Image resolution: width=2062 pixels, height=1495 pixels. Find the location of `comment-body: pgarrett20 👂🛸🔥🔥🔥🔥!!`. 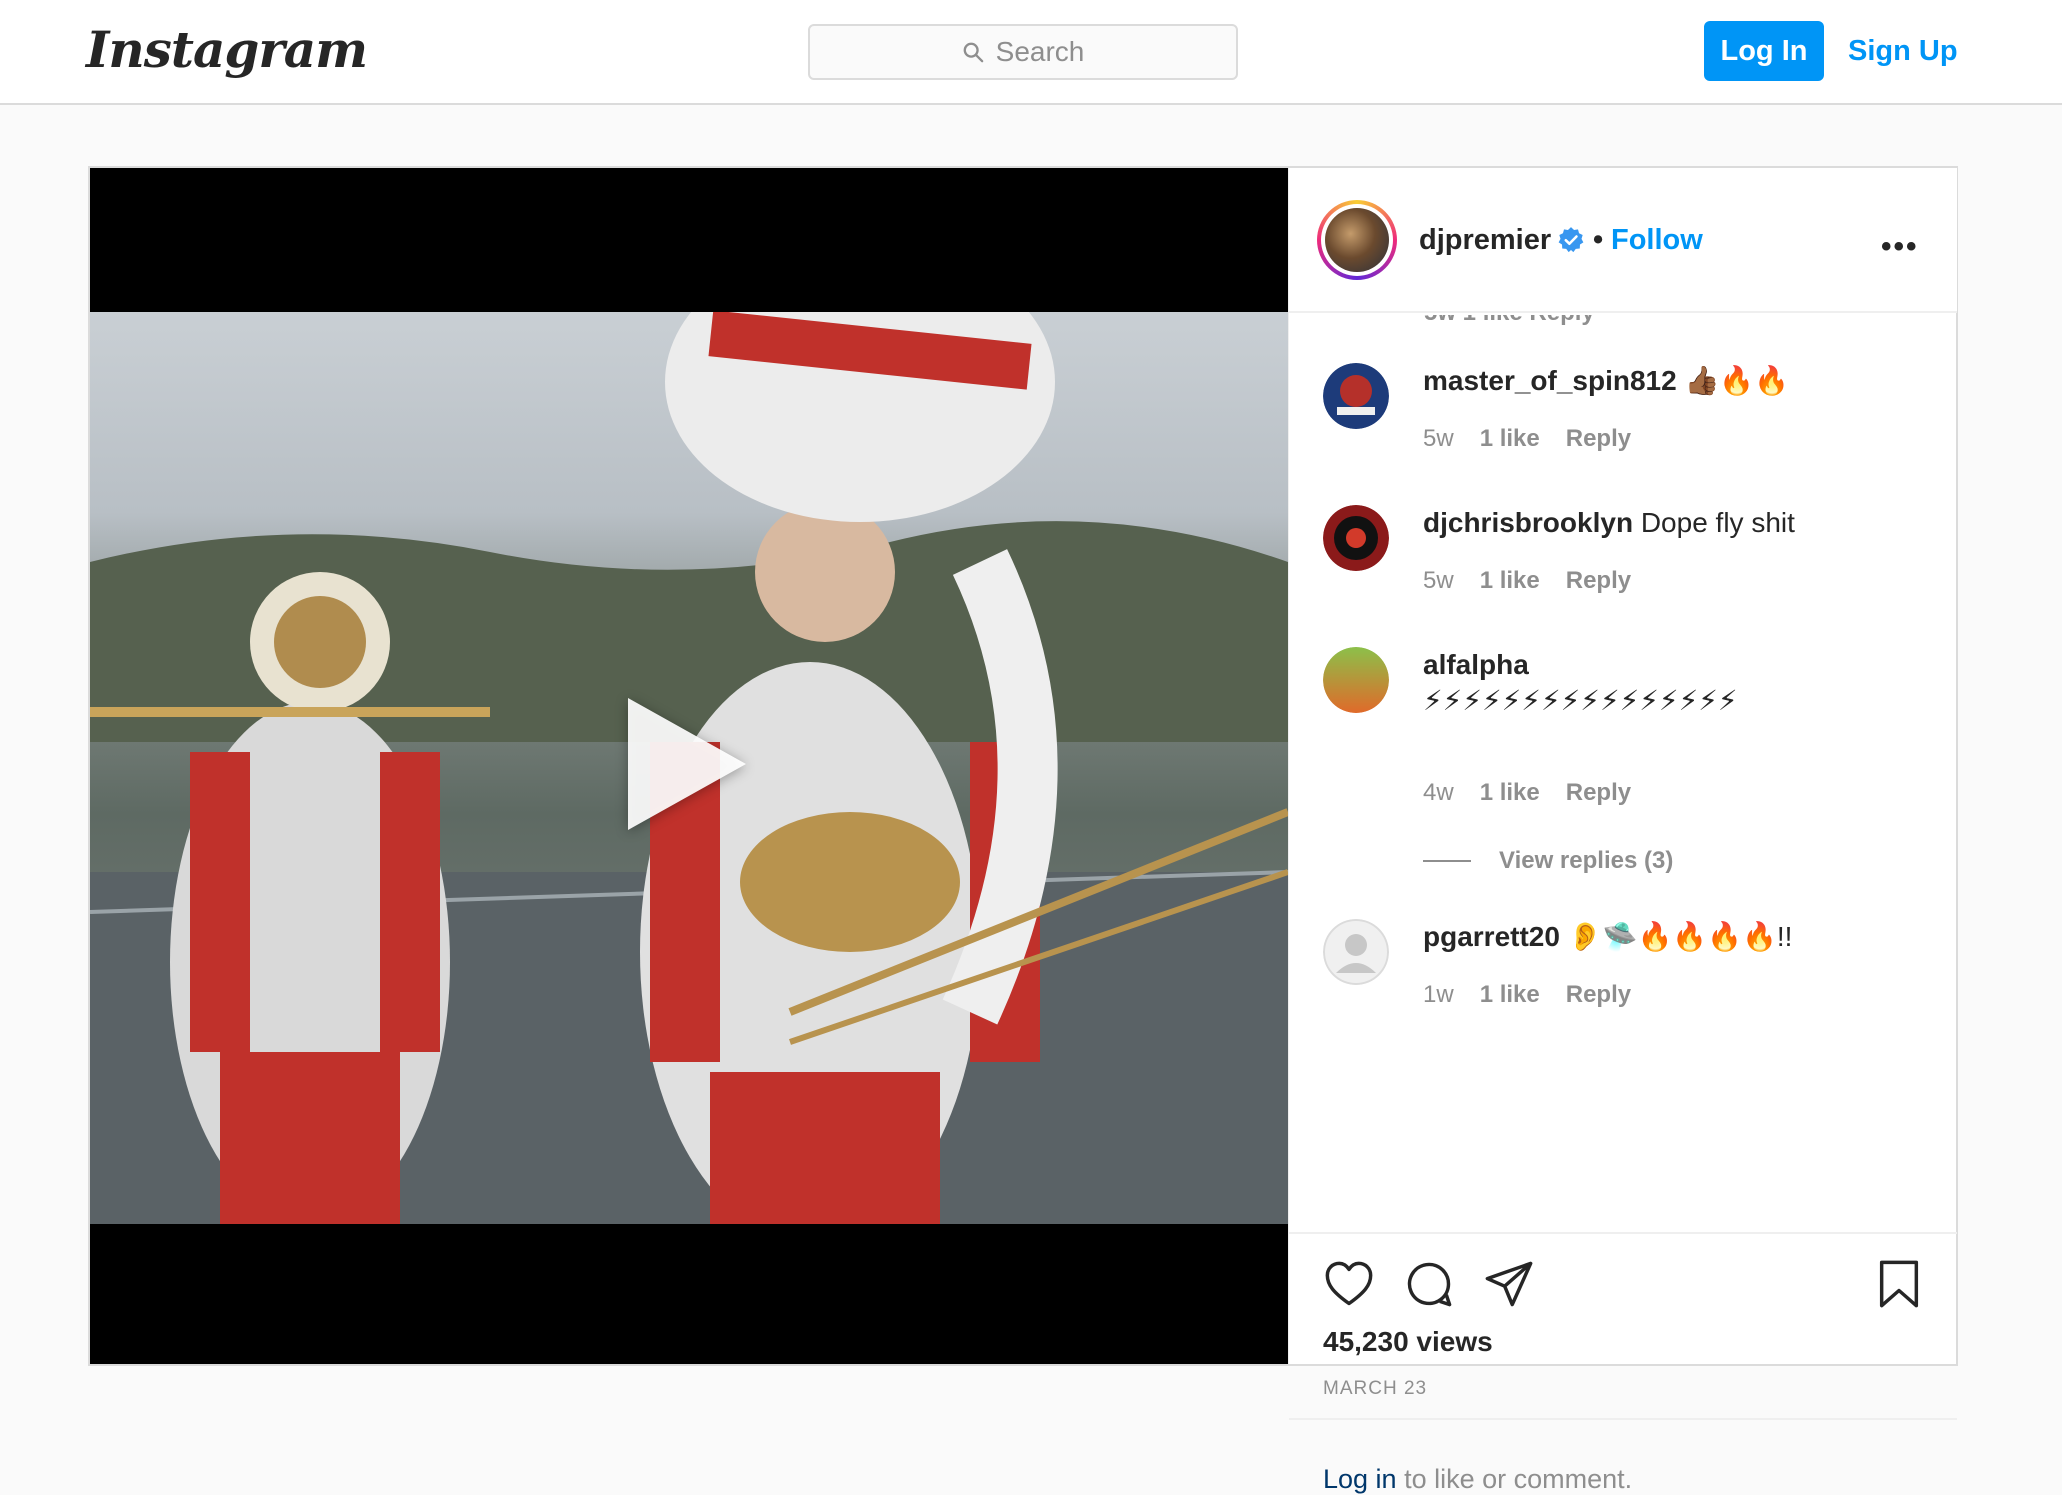

comment-body: pgarrett20 👂🛸🔥🔥🔥🔥!! is located at coordinates (1673, 937).